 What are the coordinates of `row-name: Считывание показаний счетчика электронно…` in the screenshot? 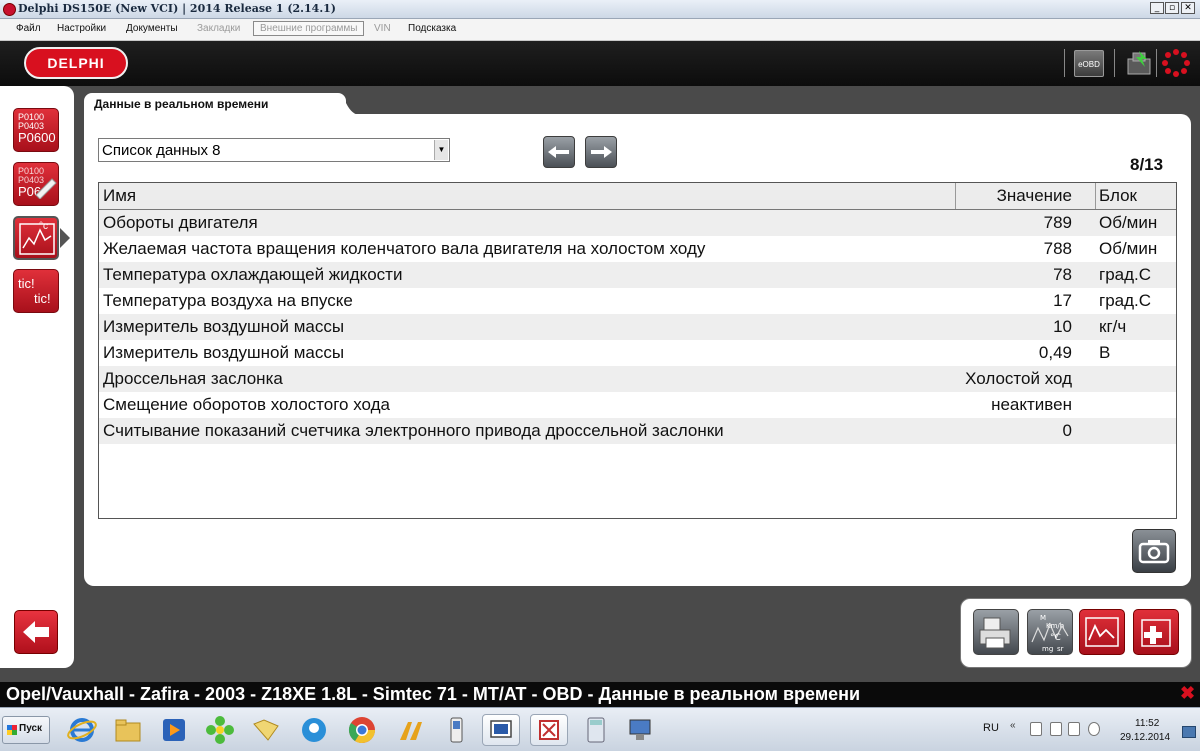 It's located at (413, 430).